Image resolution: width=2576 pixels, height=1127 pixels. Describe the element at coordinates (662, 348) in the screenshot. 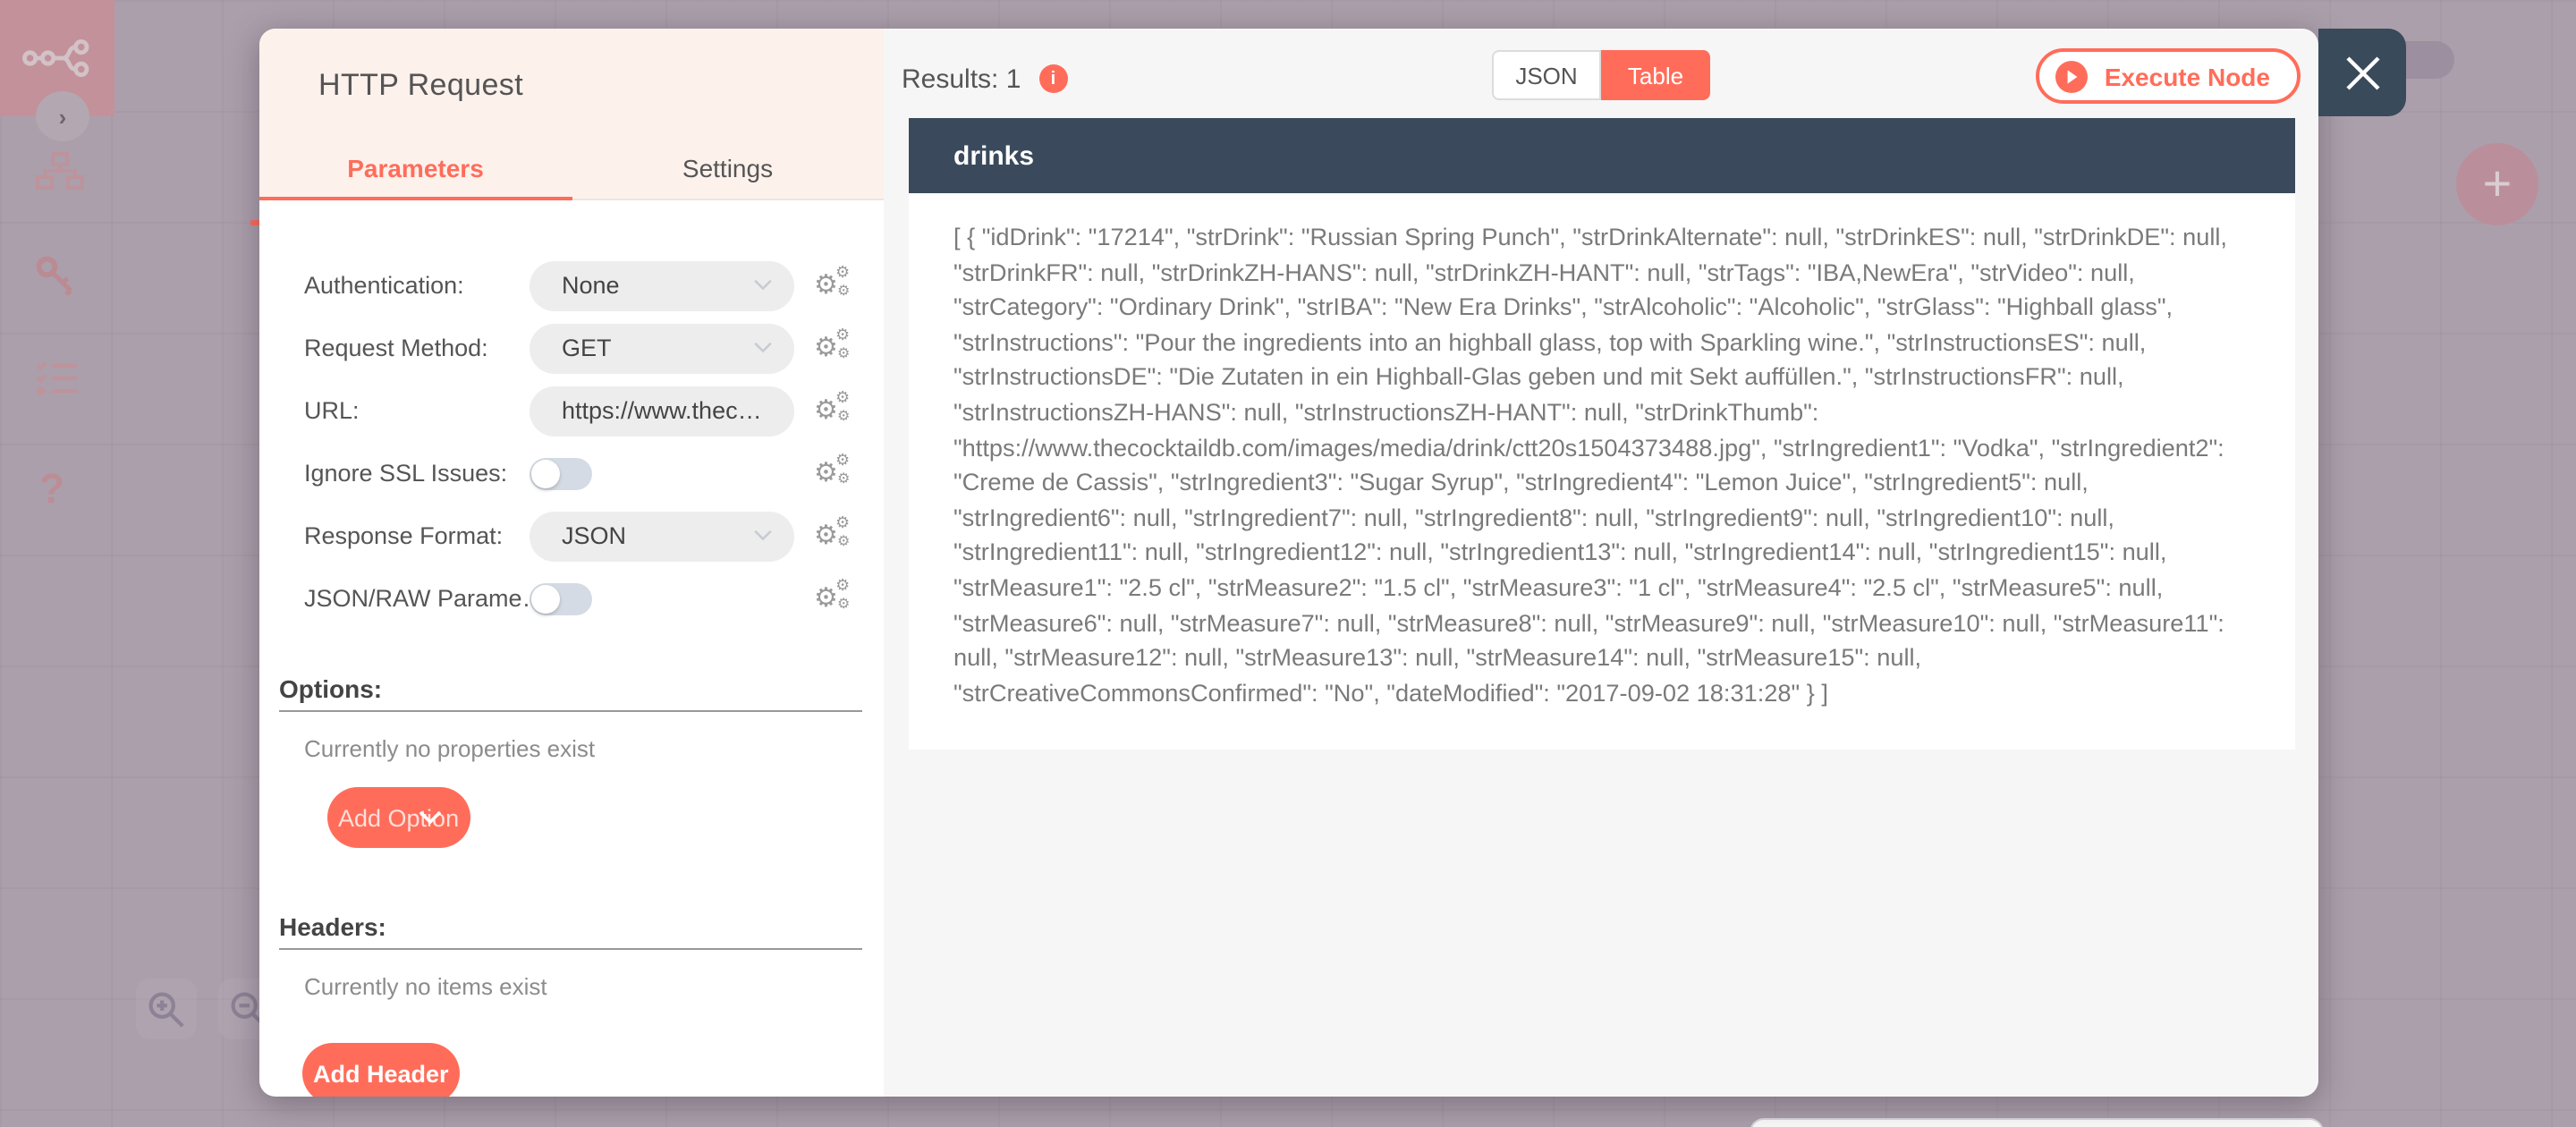

I see `request-method-select: GET` at that location.